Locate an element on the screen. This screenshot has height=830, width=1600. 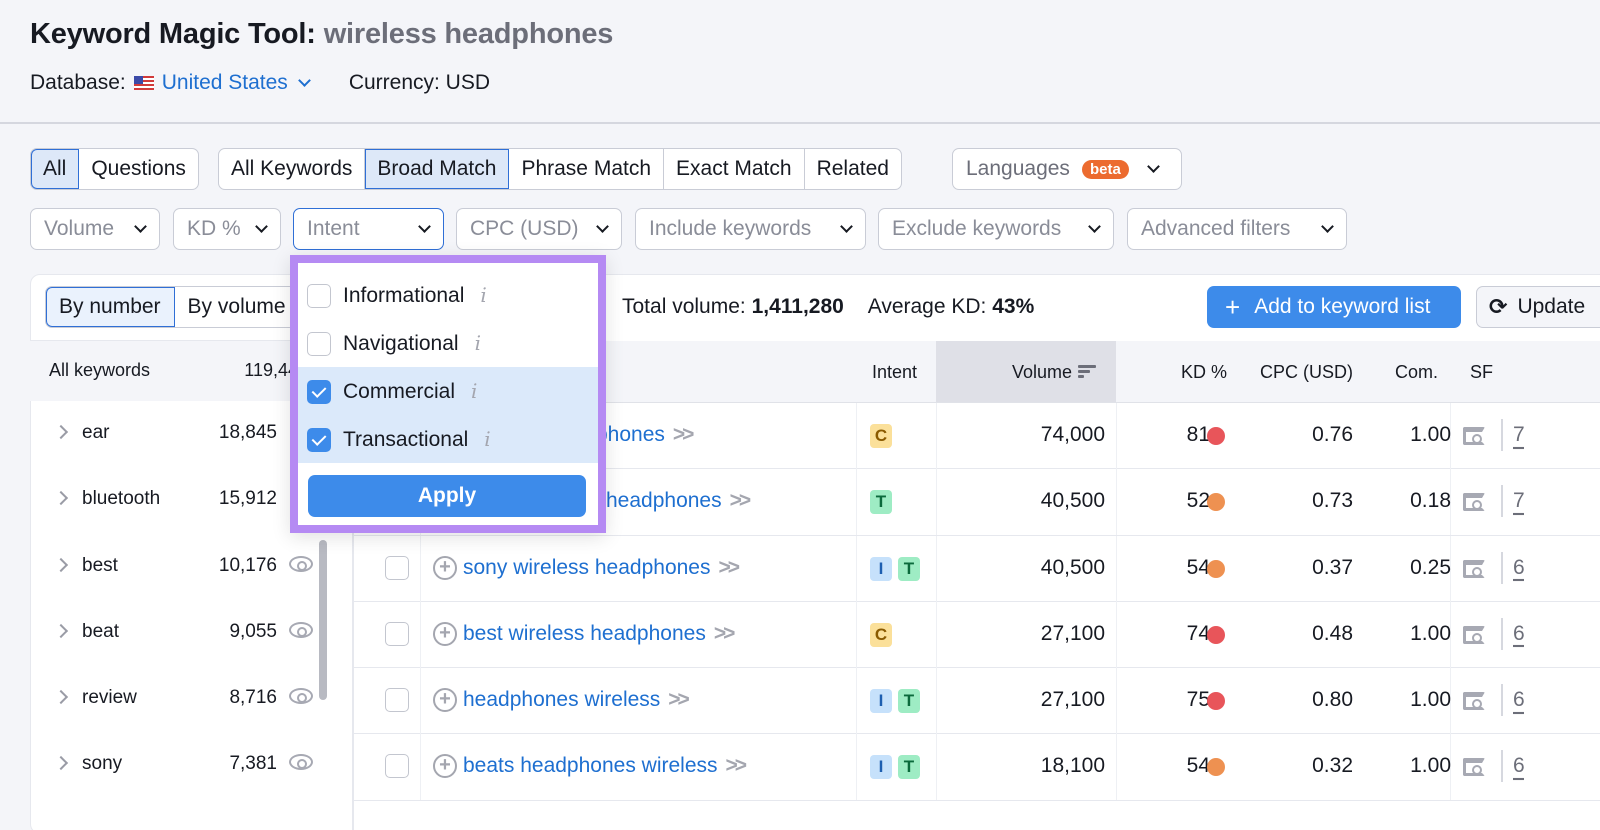
keyword-link: headphones wireless >> is located at coordinates (576, 700).